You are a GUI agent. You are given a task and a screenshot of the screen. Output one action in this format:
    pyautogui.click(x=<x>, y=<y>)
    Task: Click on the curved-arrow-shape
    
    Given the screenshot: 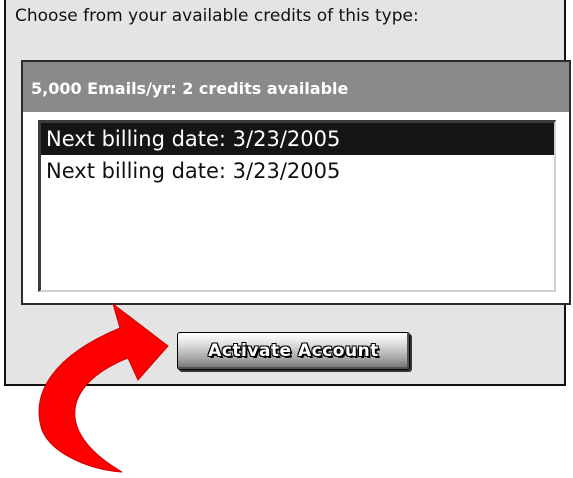 What is the action you would take?
    pyautogui.click(x=103, y=387)
    